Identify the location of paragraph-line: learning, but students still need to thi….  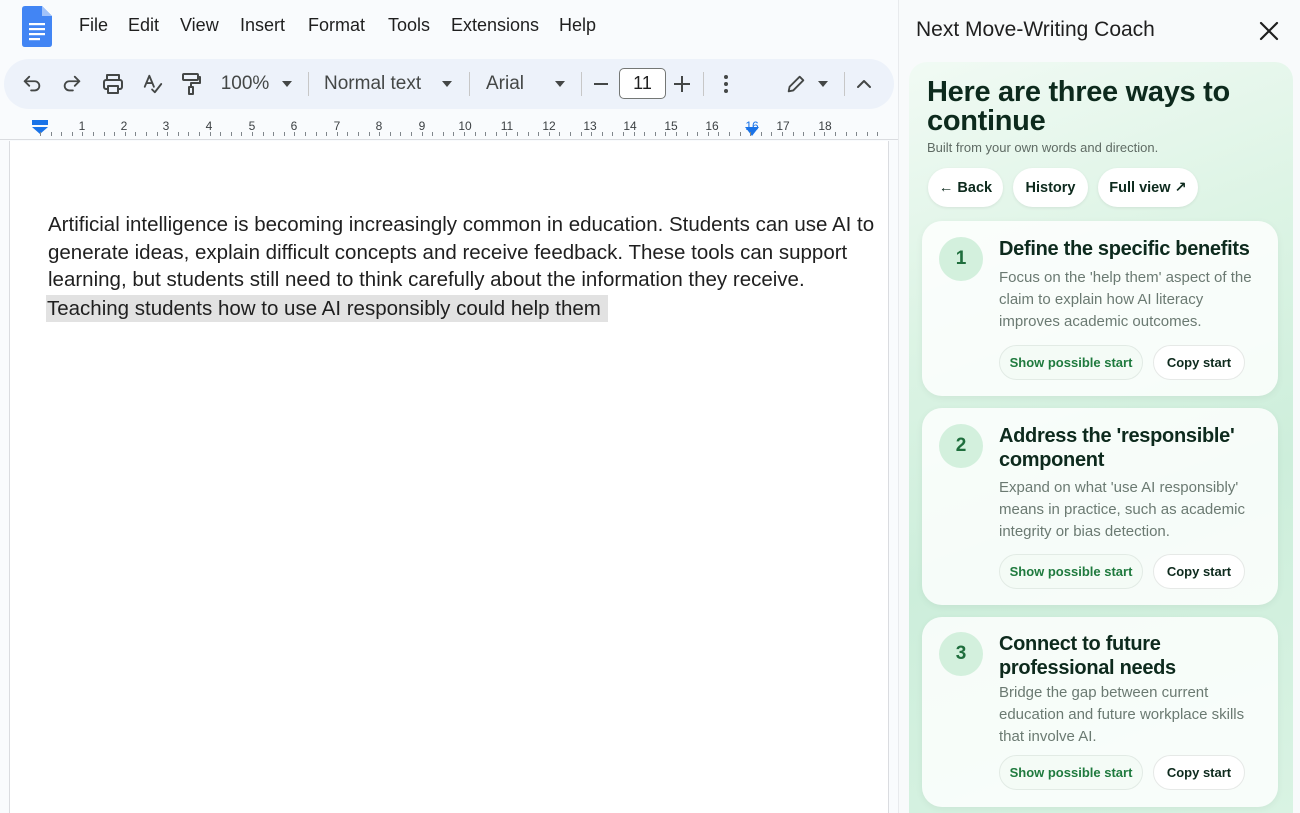
(448, 280).